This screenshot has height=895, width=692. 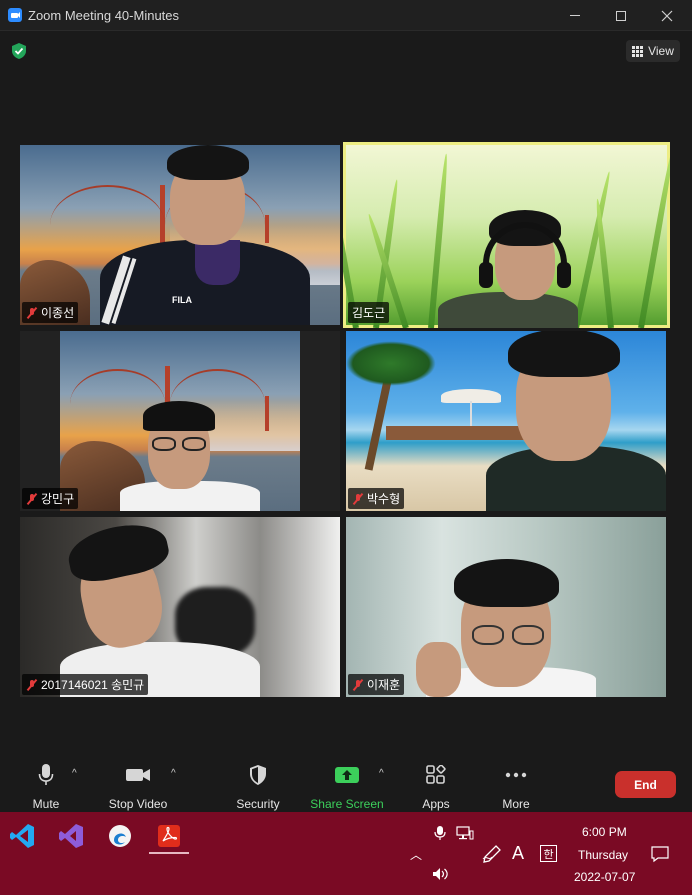 What do you see at coordinates (173, 773) in the screenshot?
I see `video-options-chevron-up-icon: ^` at bounding box center [173, 773].